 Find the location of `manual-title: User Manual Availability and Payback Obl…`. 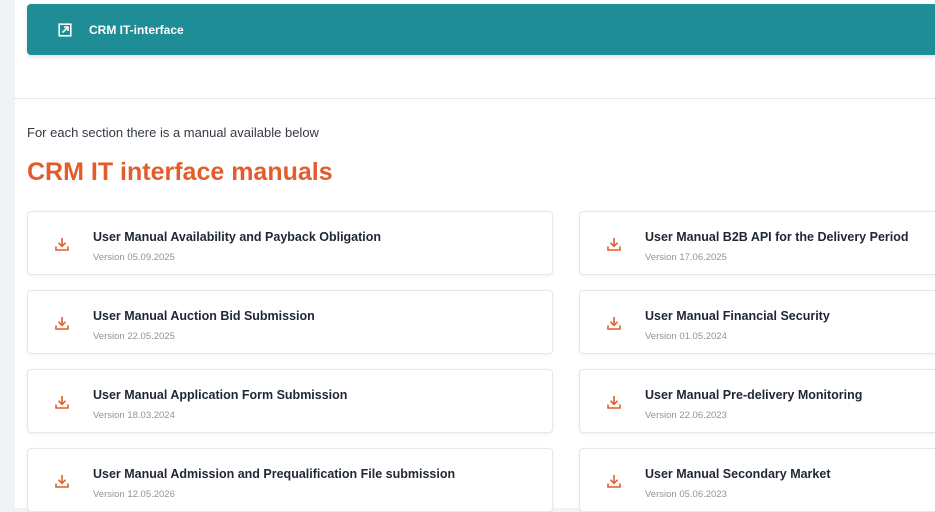

manual-title: User Manual Availability and Payback Obl… is located at coordinates (237, 237).